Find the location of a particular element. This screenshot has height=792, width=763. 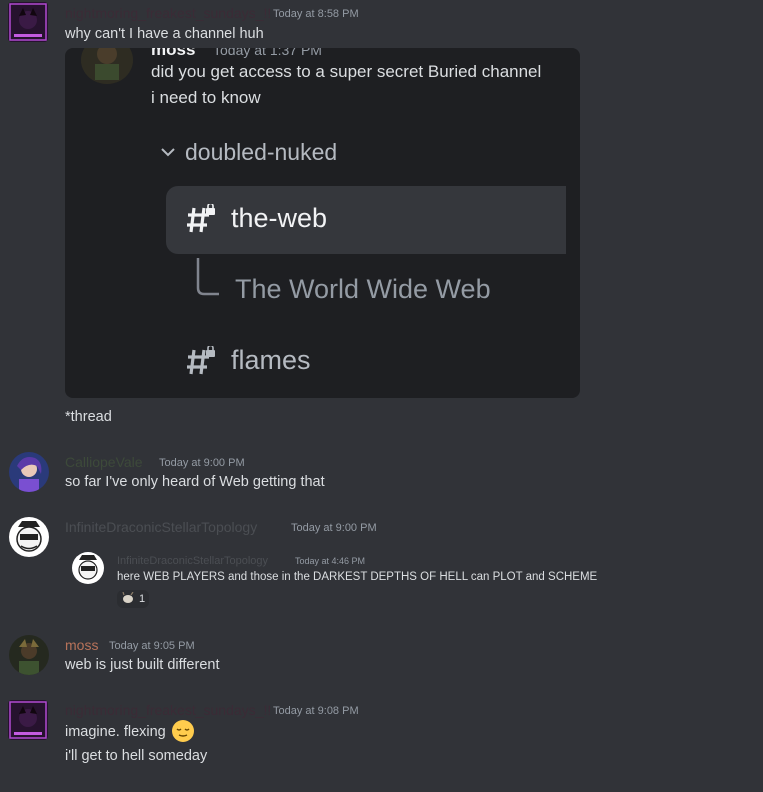

forward-timestamp: Today at 4:46 PM is located at coordinates (330, 561).